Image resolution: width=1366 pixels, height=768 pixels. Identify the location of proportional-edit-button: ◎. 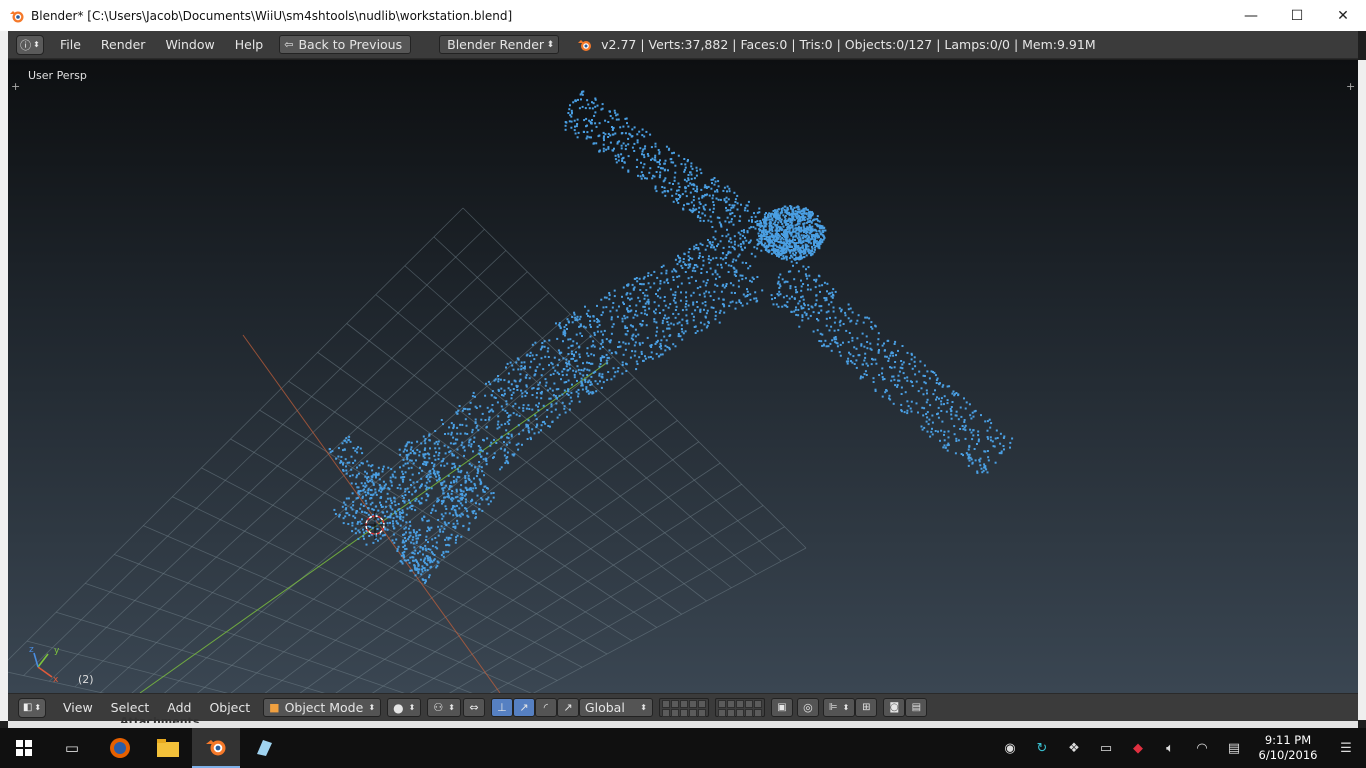
(807, 707).